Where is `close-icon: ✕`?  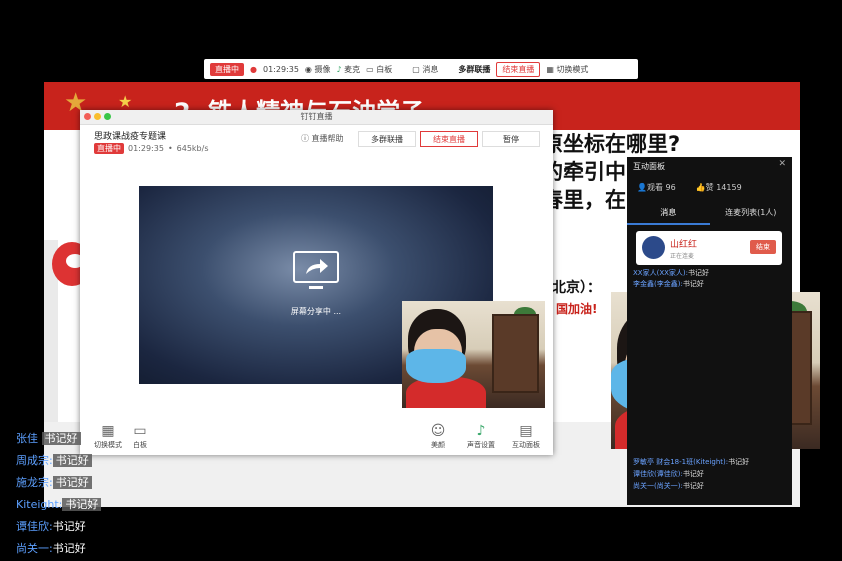
close-icon: ✕ is located at coordinates (782, 164).